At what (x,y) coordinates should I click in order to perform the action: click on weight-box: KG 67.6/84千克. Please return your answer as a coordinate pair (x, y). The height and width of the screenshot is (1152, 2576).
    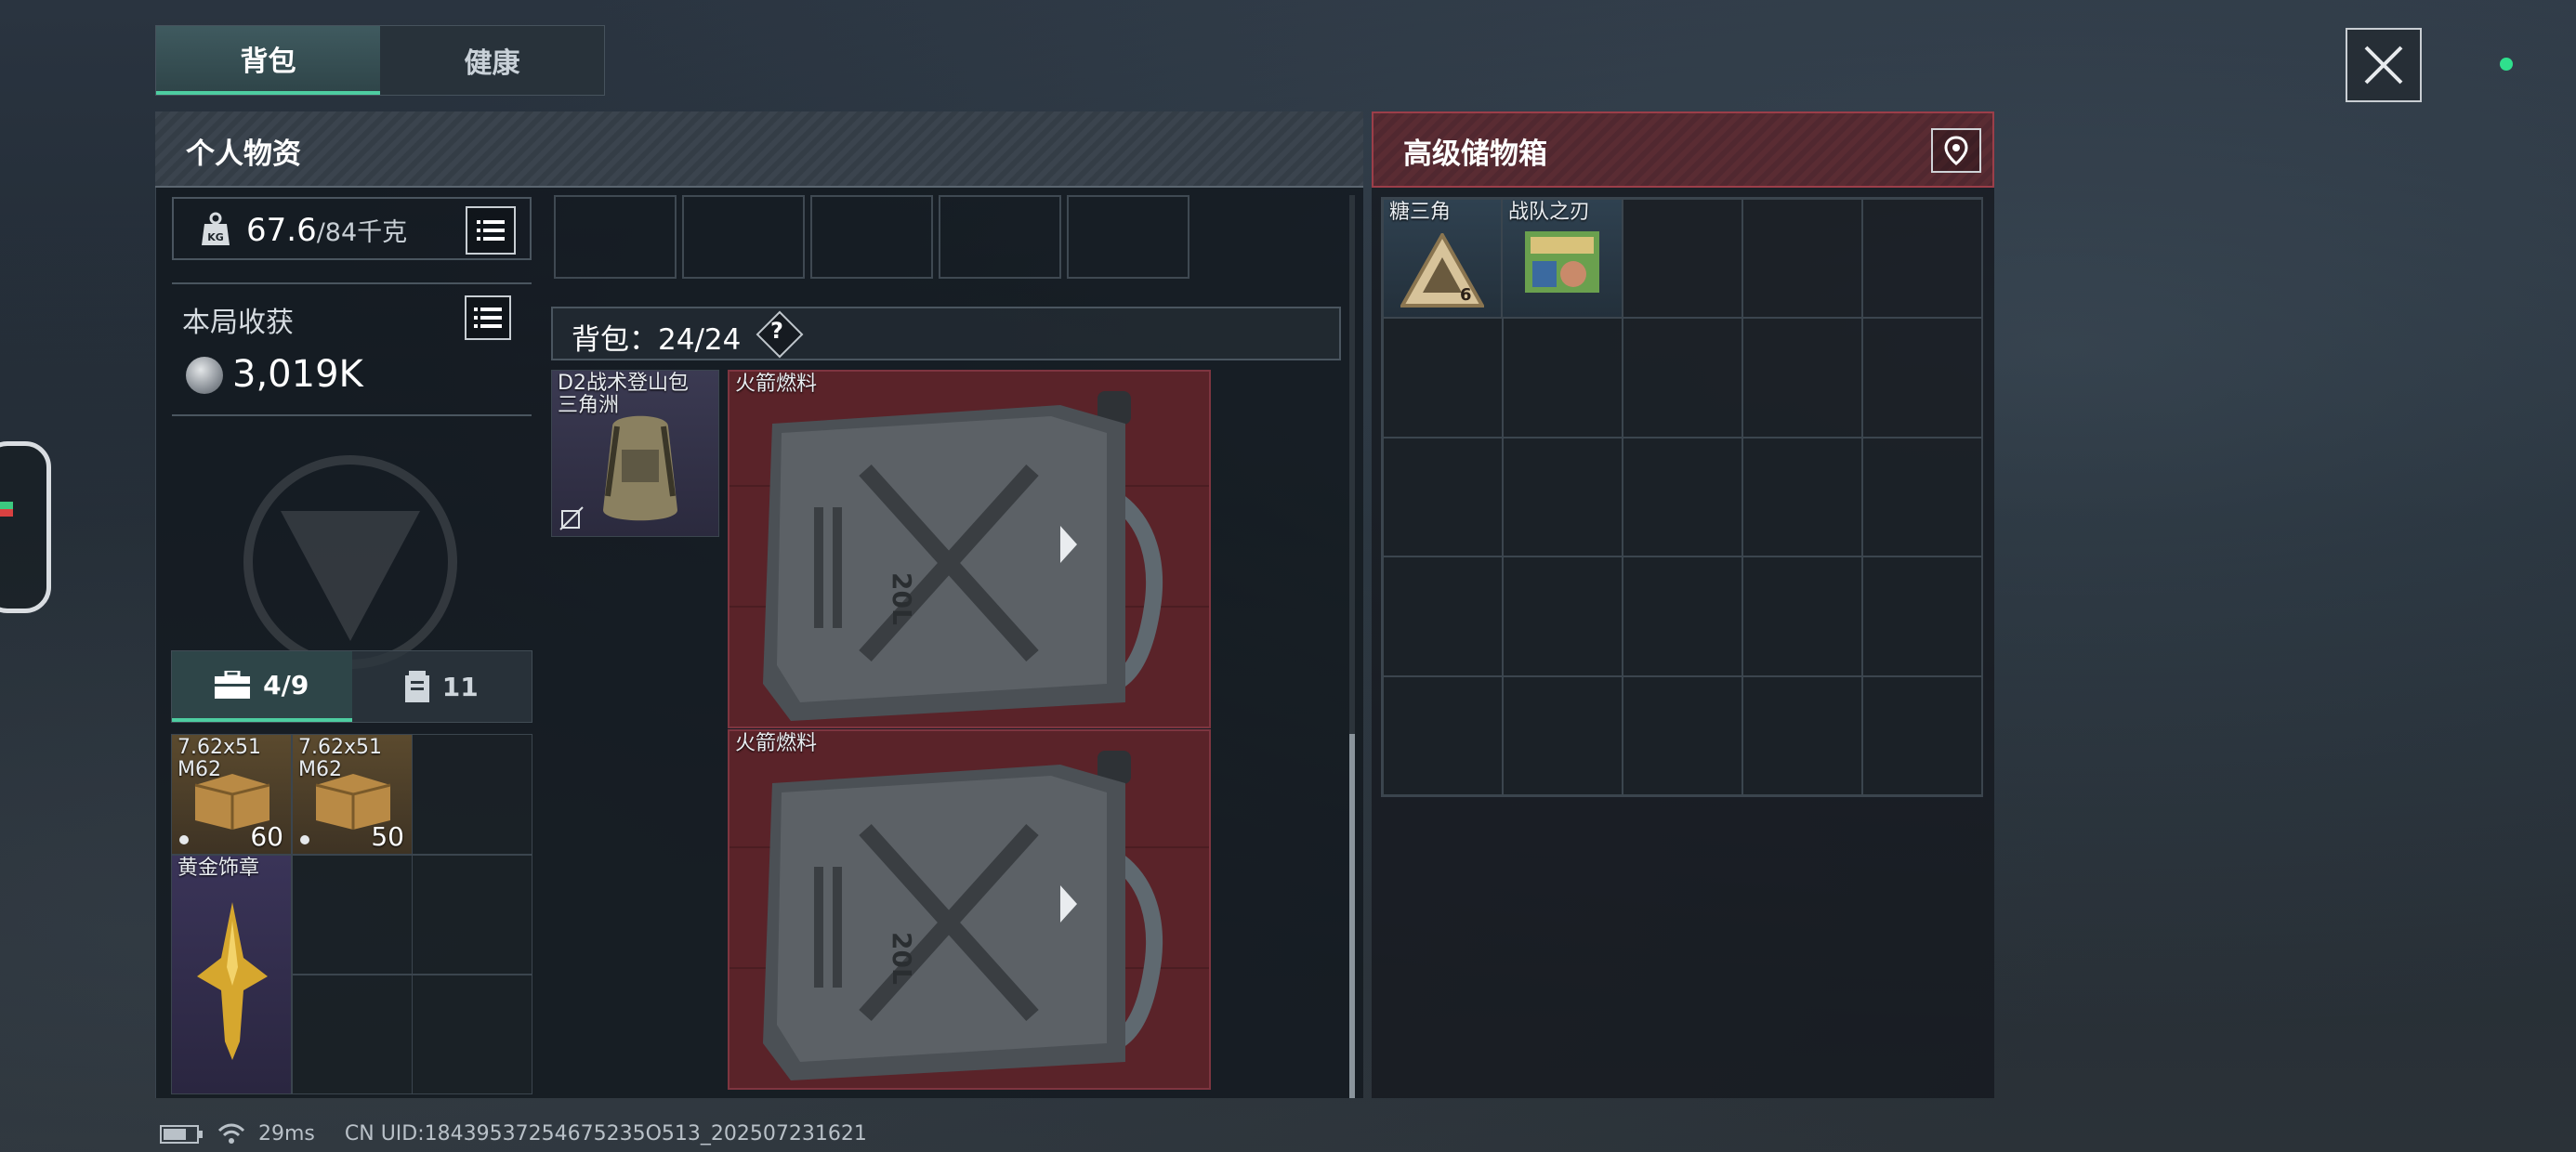
    Looking at the image, I should click on (352, 228).